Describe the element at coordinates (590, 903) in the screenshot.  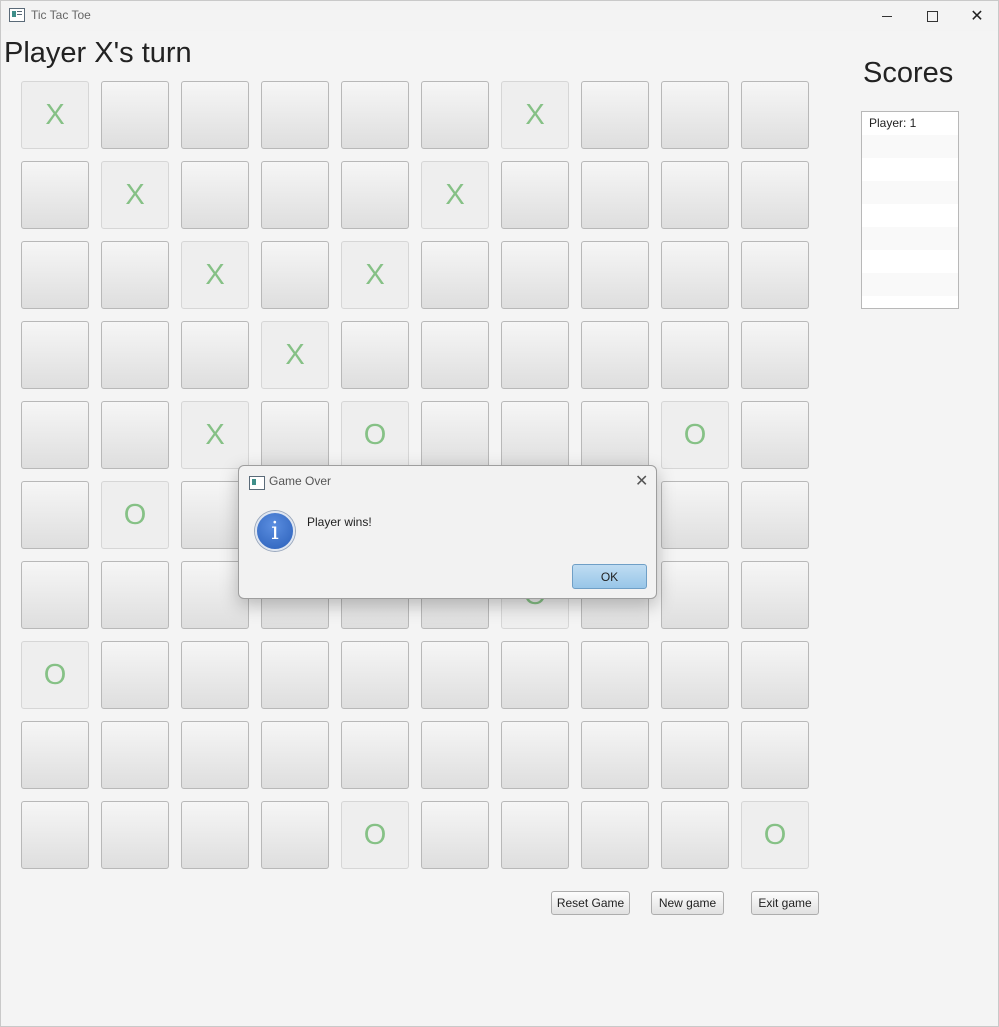
I see `reset-game-button: Reset Game` at that location.